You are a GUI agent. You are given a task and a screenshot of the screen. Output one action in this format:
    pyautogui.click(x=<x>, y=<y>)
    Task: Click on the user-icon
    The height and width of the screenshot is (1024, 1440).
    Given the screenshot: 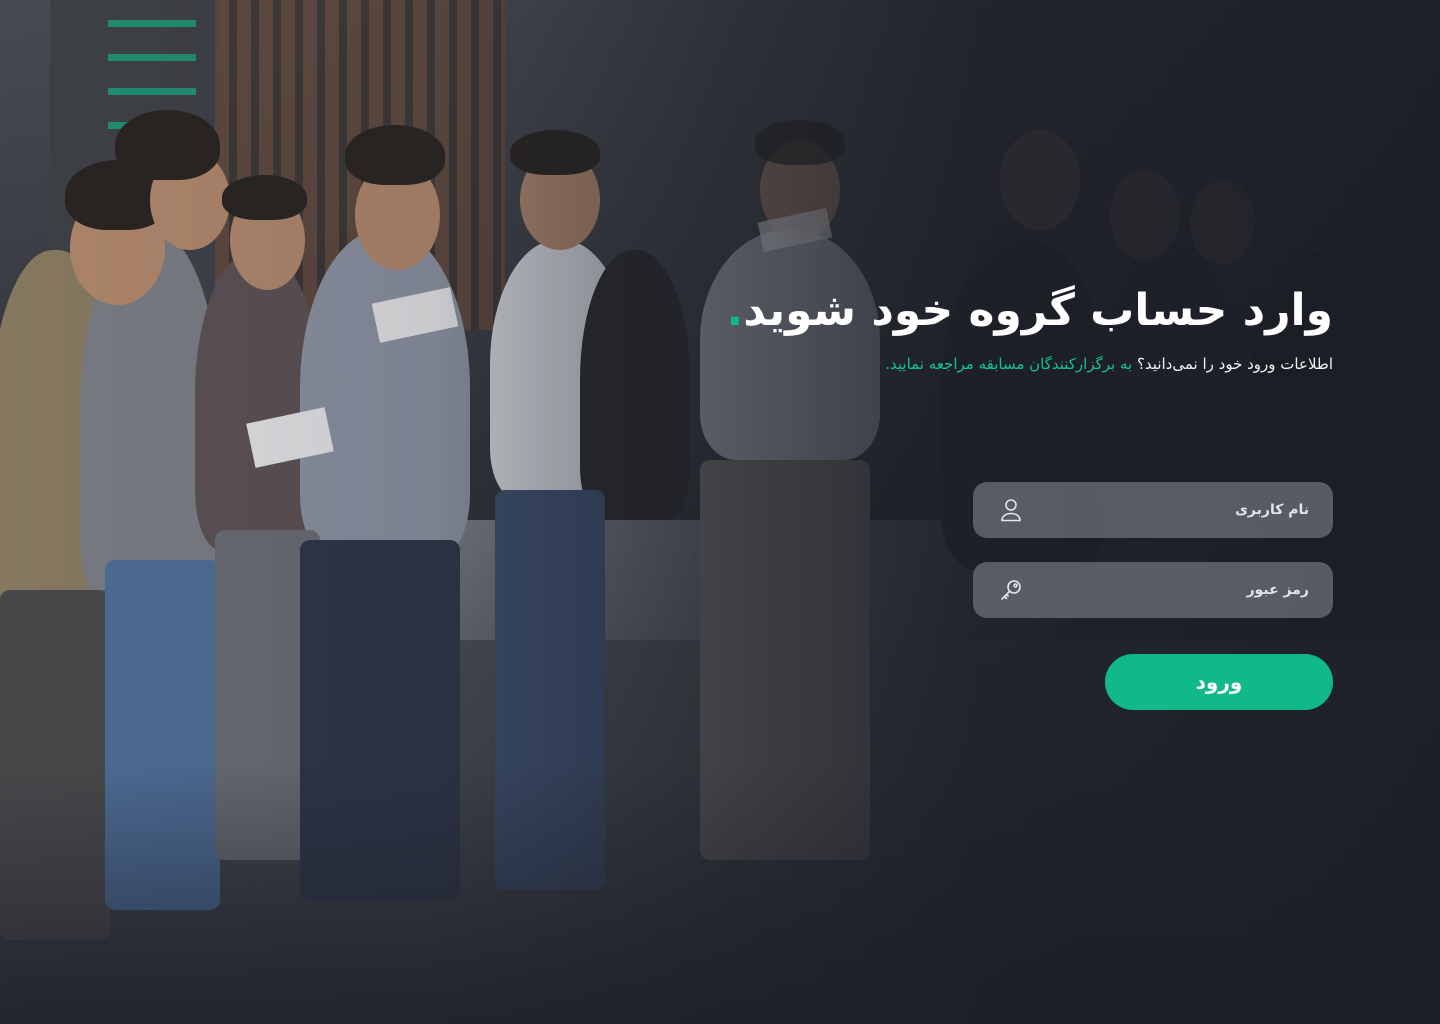 What is the action you would take?
    pyautogui.click(x=1011, y=510)
    